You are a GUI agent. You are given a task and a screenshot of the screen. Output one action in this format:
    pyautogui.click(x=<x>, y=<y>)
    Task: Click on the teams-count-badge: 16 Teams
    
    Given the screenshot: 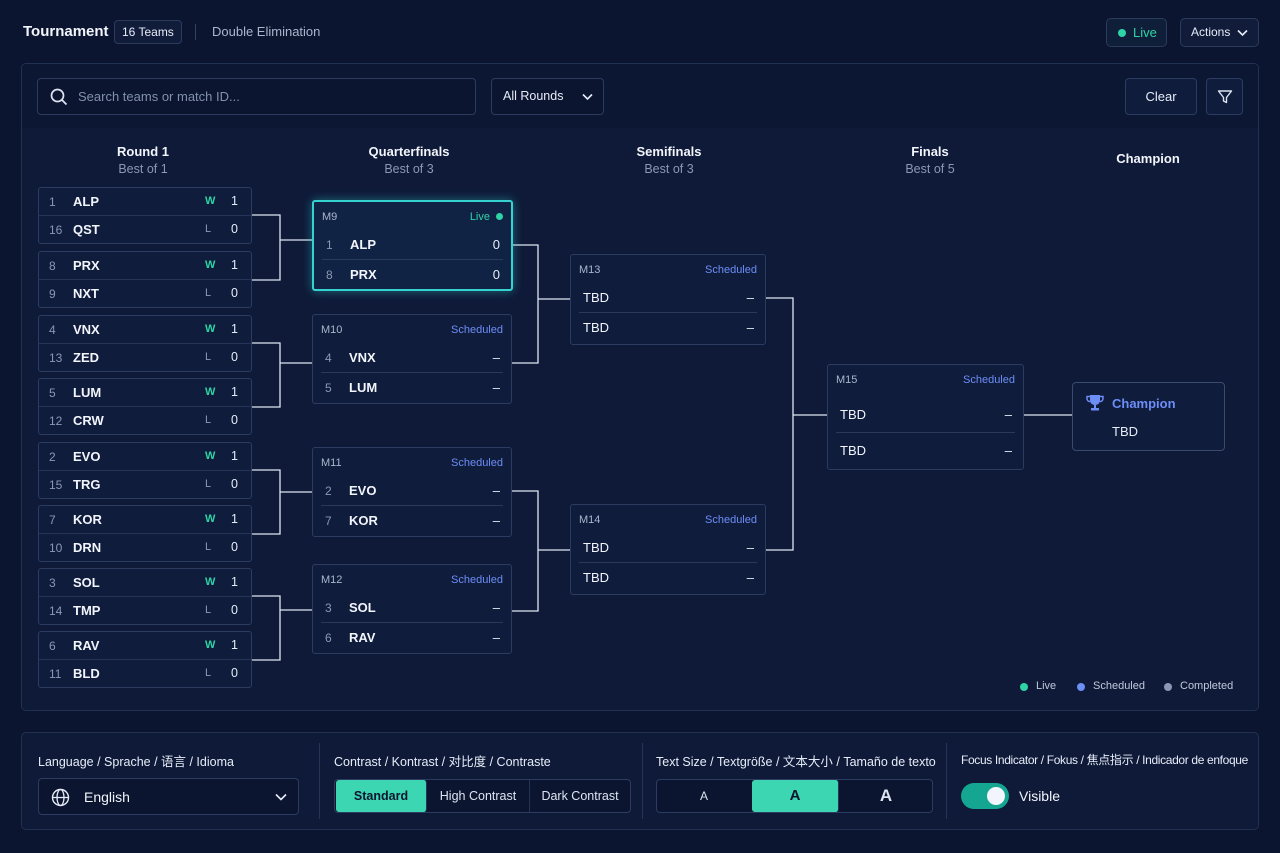 What is the action you would take?
    pyautogui.click(x=148, y=32)
    